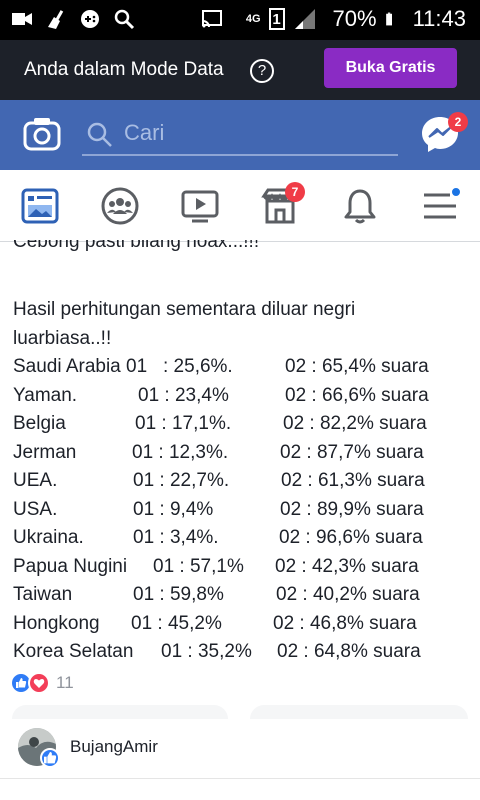 The image size is (480, 800). What do you see at coordinates (120, 206) in the screenshot?
I see `groups-icon` at bounding box center [120, 206].